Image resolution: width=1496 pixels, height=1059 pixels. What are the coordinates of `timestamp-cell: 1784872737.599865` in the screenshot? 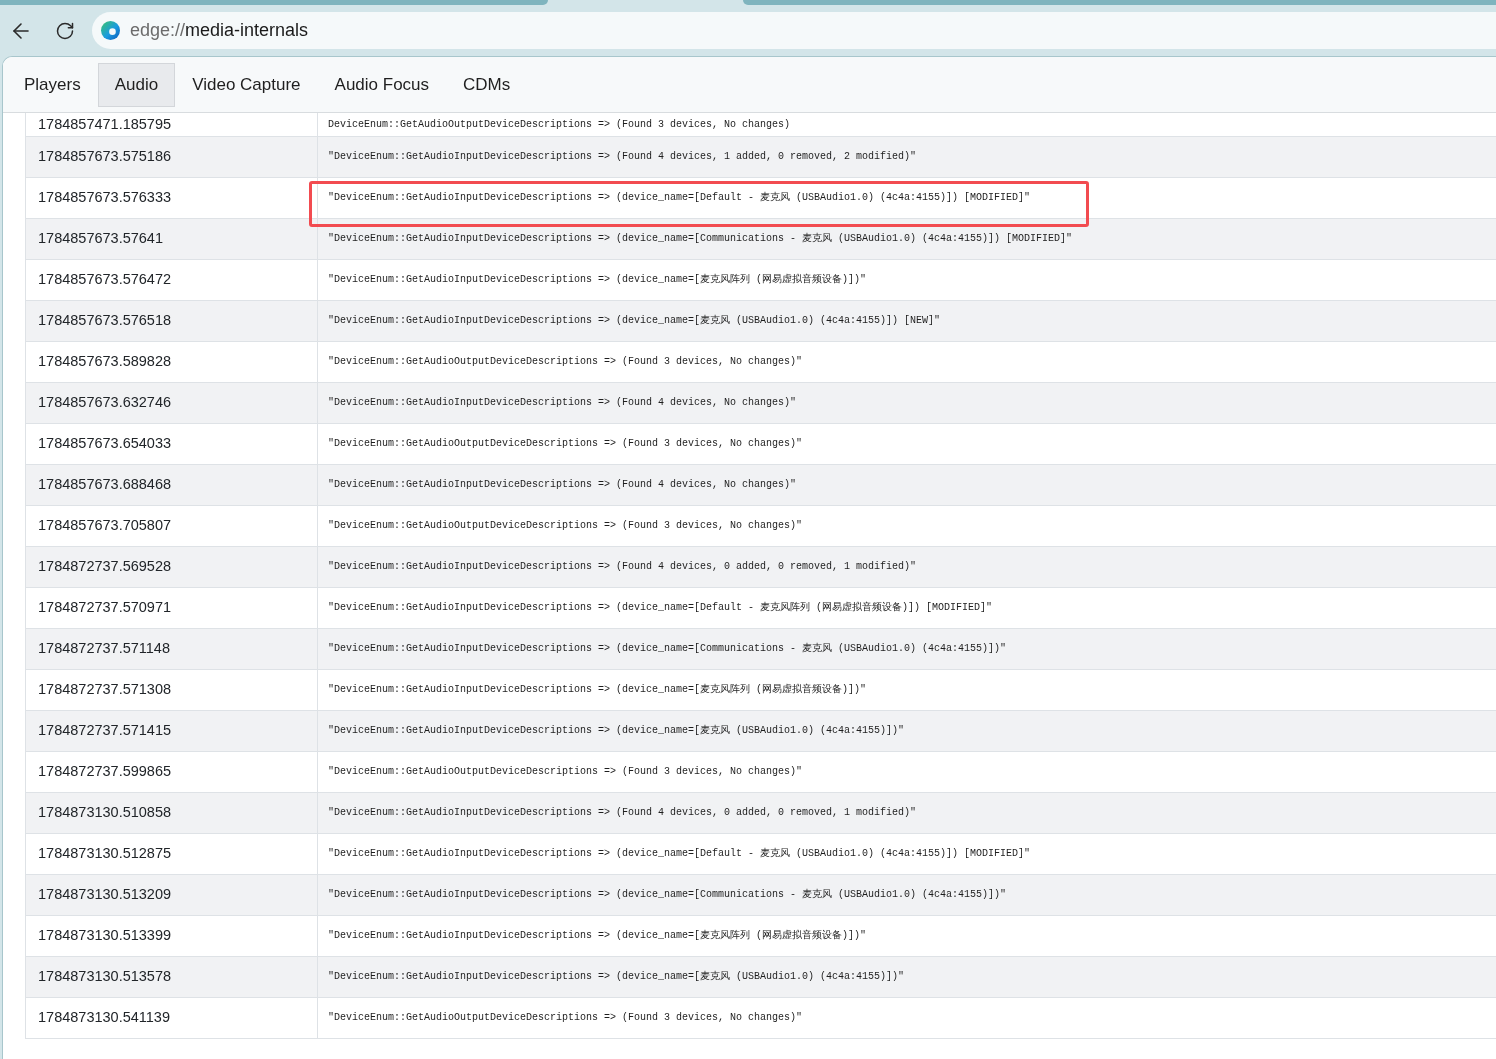 It's located at (172, 772).